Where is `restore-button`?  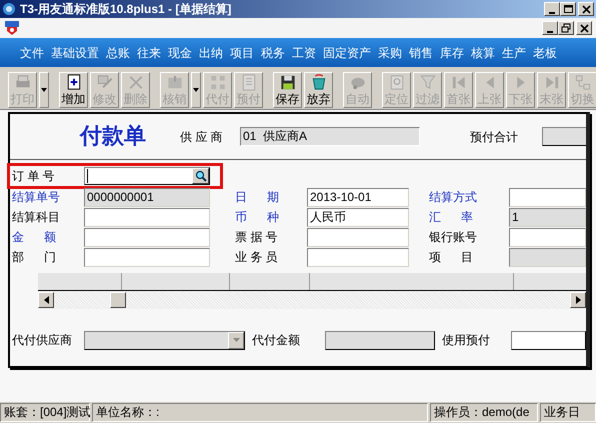 restore-button is located at coordinates (566, 28).